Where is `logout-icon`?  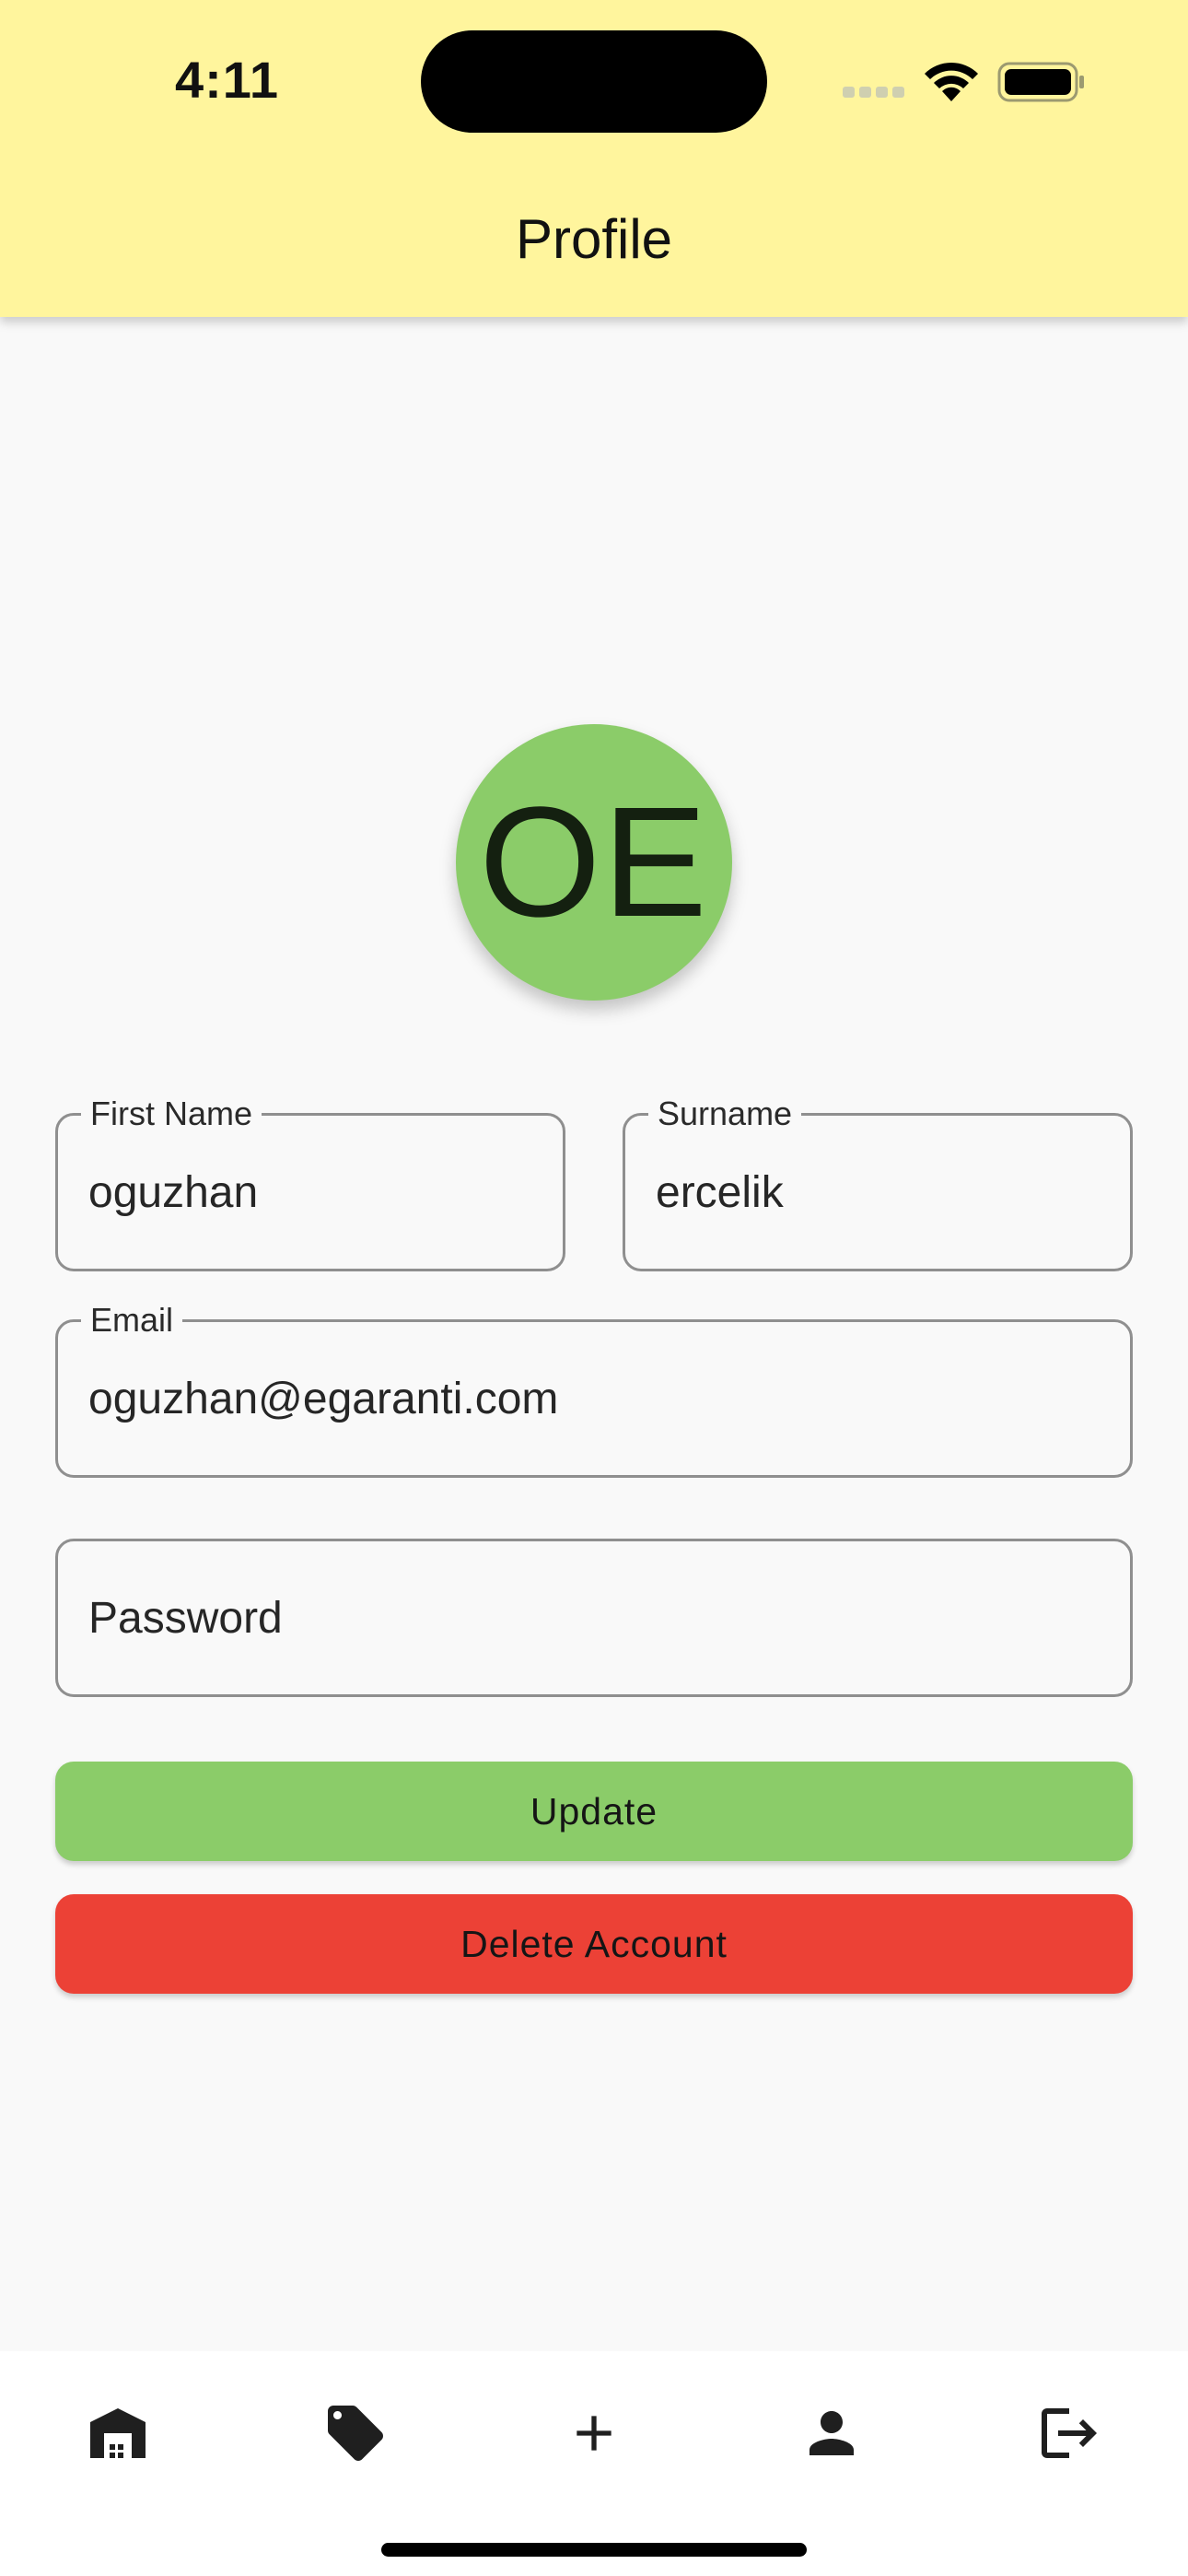 logout-icon is located at coordinates (1069, 2433).